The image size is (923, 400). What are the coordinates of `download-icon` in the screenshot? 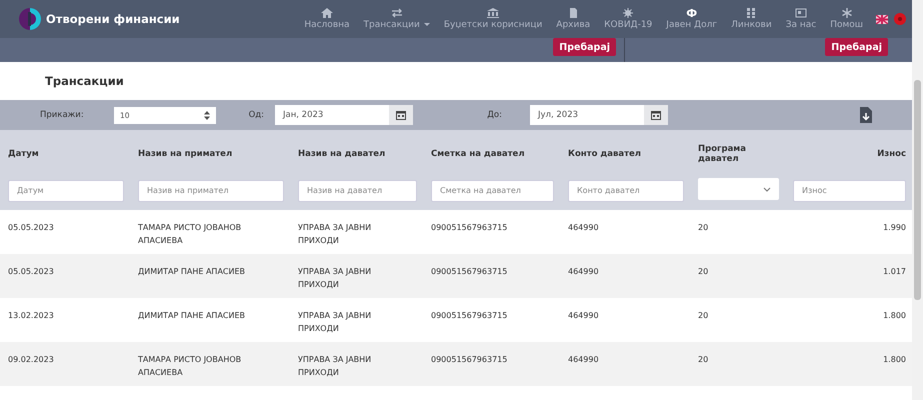 It's located at (866, 115).